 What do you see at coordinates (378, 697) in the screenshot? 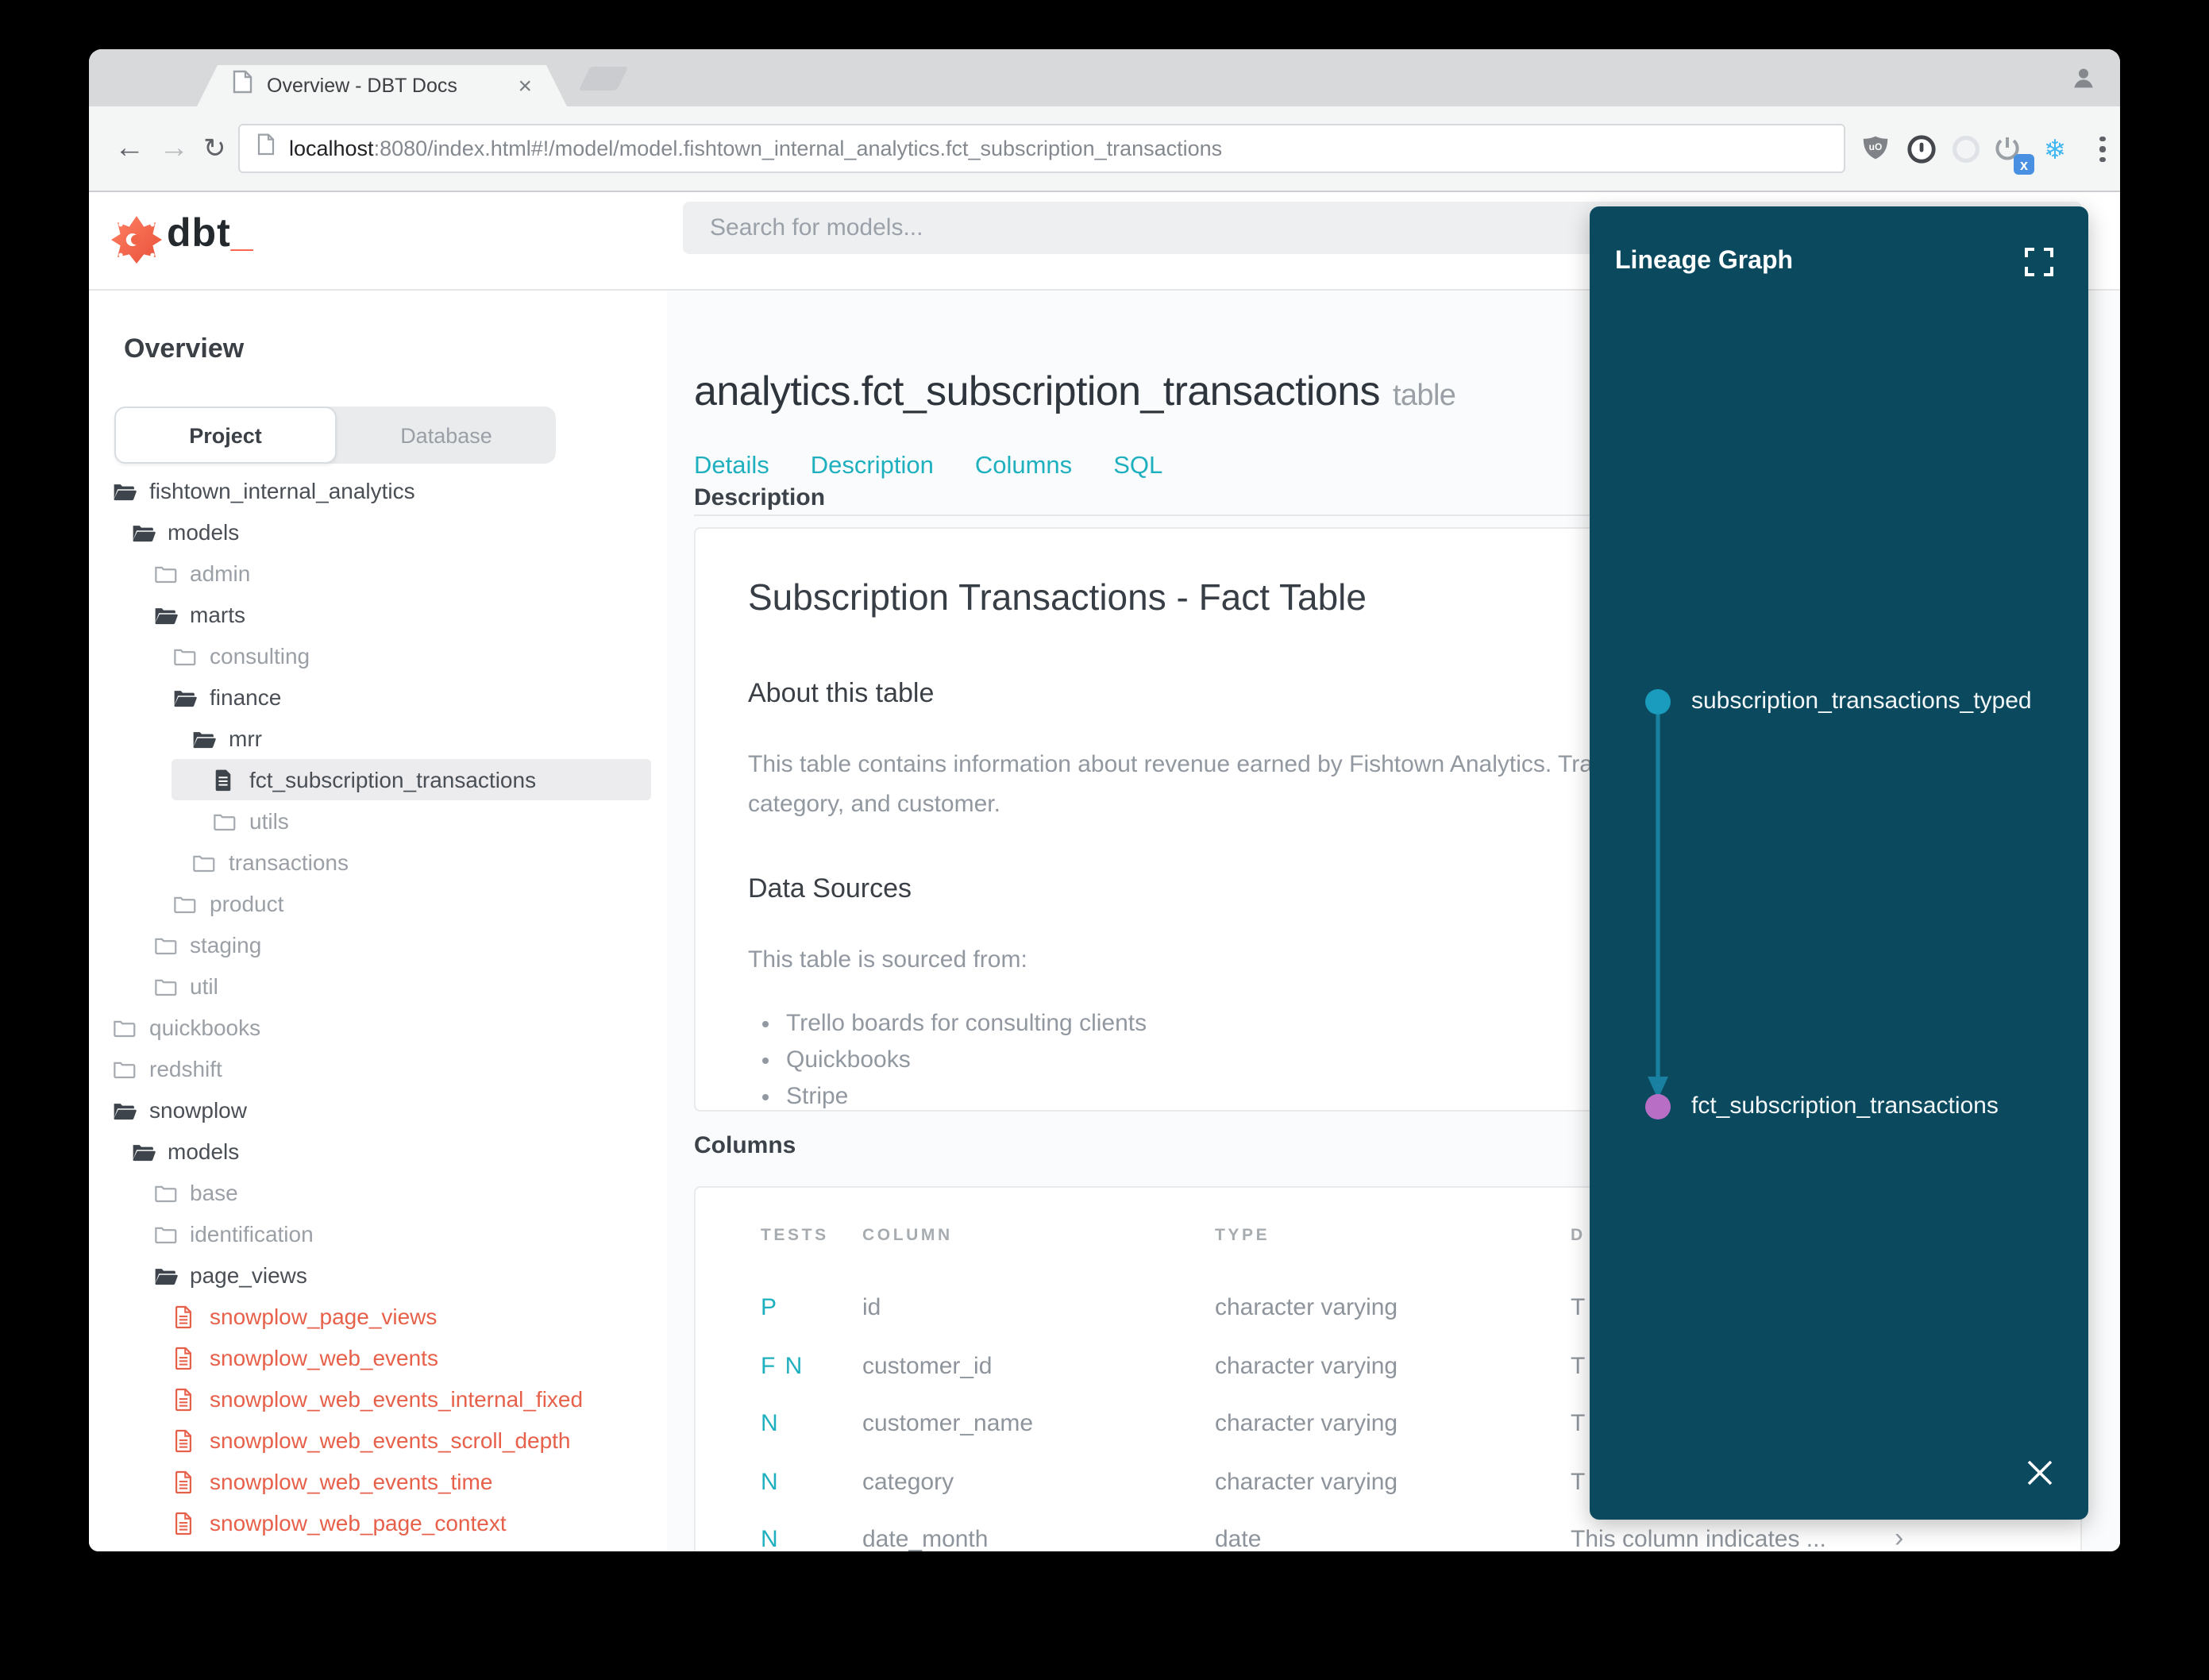
I see `tree-item-finance: finance` at bounding box center [378, 697].